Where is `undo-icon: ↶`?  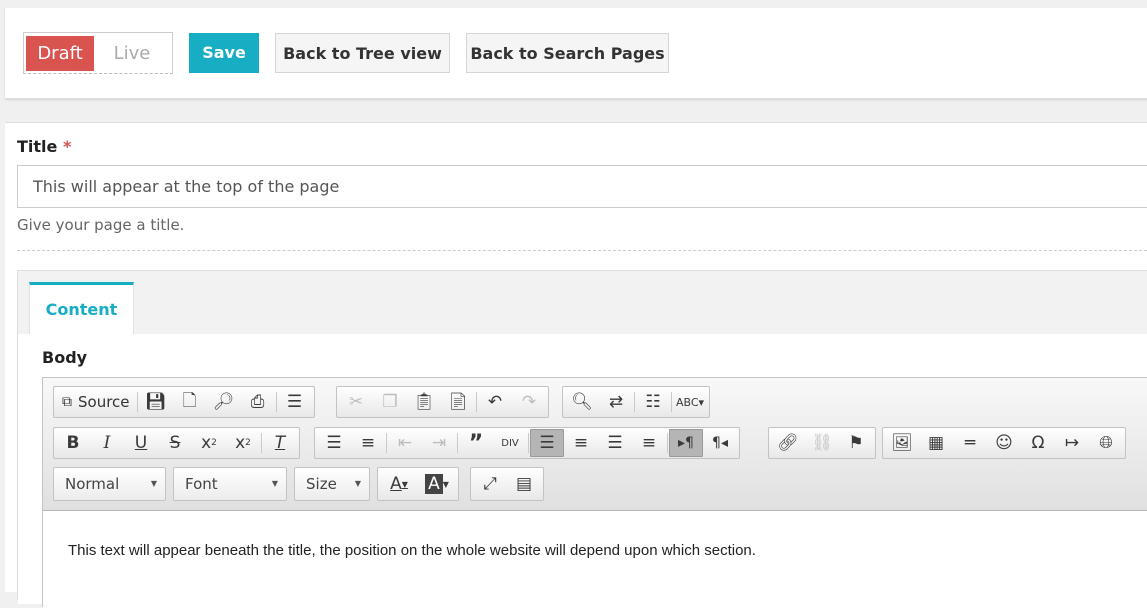
undo-icon: ↶ is located at coordinates (495, 402).